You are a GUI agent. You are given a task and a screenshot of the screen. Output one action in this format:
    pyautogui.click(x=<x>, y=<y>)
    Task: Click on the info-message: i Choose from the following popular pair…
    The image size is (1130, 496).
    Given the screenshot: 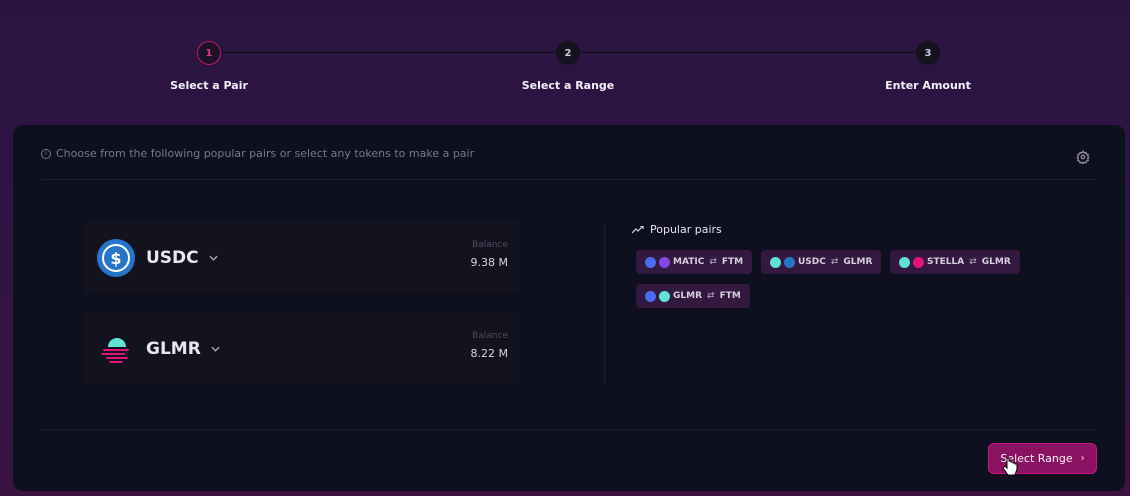 What is the action you would take?
    pyautogui.click(x=257, y=153)
    